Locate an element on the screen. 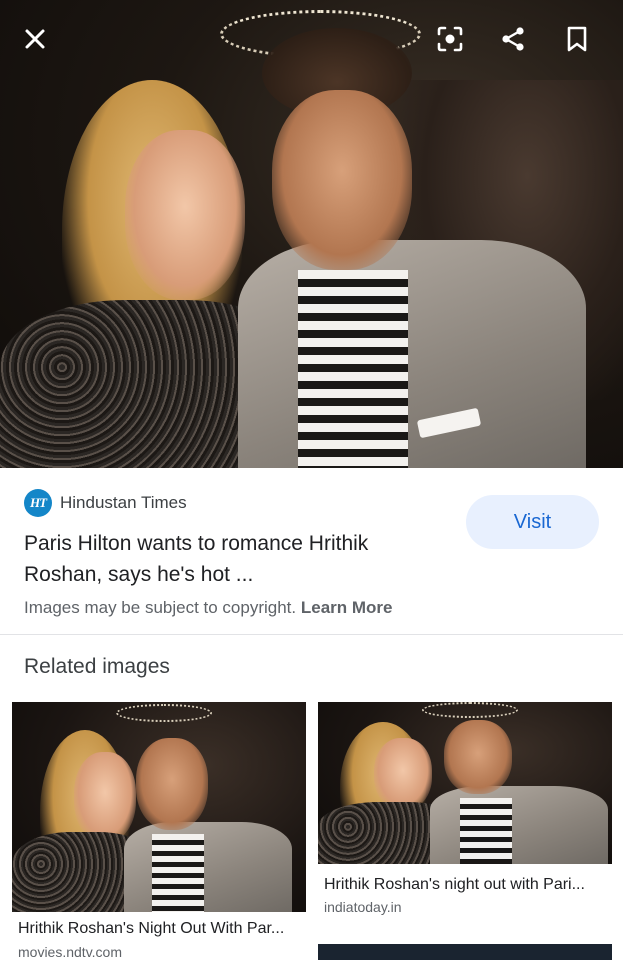 The image size is (623, 960). divider is located at coordinates (311, 634).